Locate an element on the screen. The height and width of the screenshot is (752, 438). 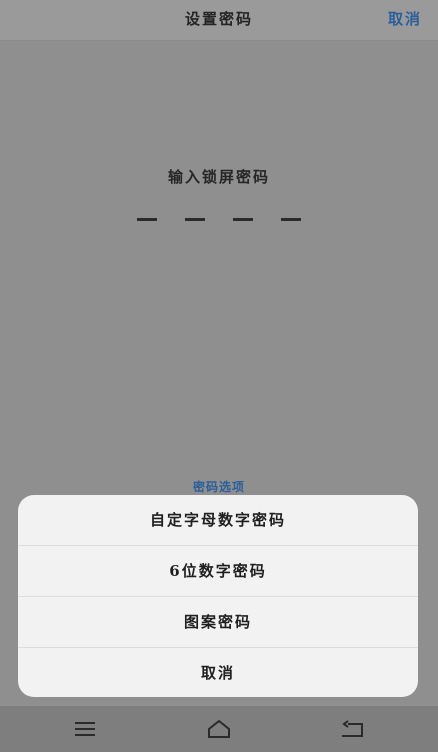
title-bar: 设置密码 取消 is located at coordinates (219, 20).